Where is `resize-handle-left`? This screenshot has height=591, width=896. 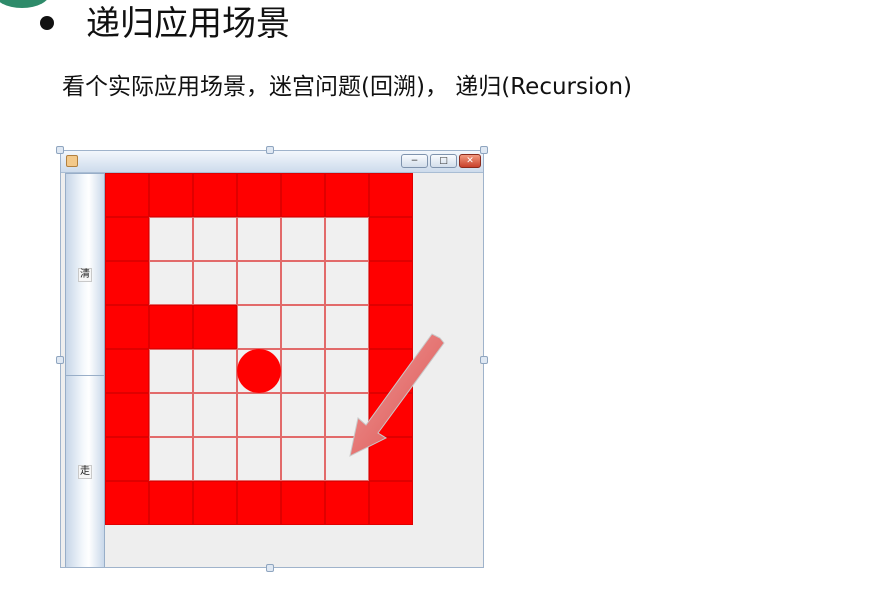 resize-handle-left is located at coordinates (60, 360).